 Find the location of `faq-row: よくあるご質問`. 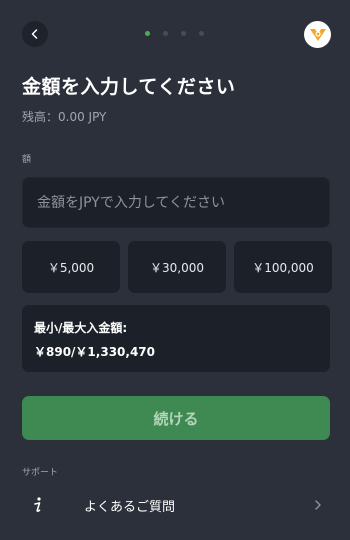

faq-row: よくあるご質問 is located at coordinates (176, 505).